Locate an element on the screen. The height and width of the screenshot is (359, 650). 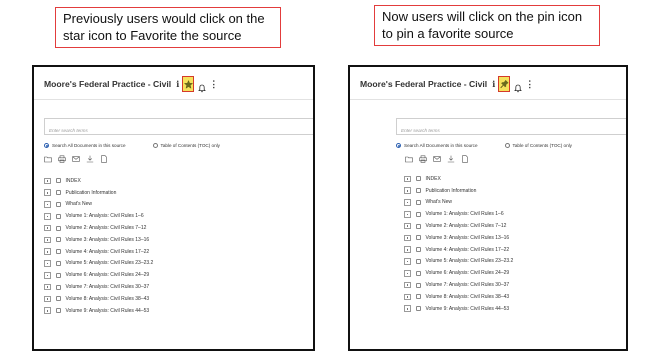
toc-label: Volume 9: Analysis: Civil Rules 44–53 is located at coordinates (108, 311).